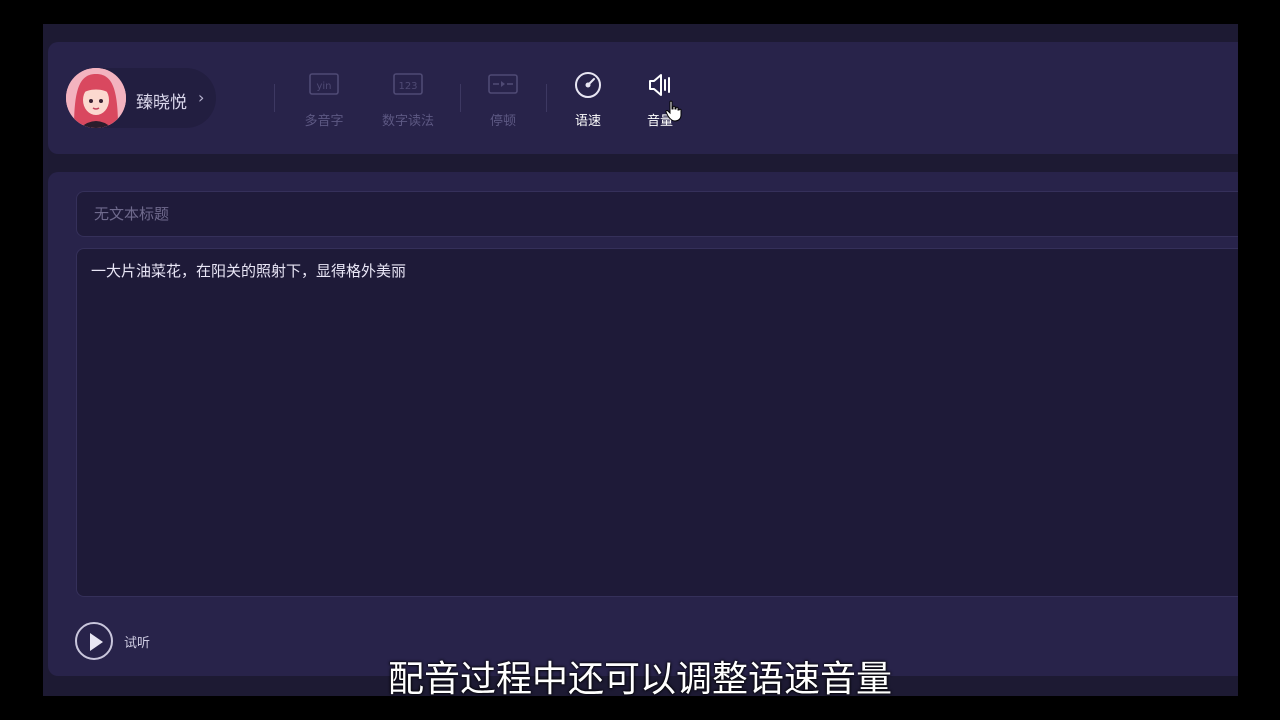 This screenshot has height=720, width=1280. I want to click on speed-gauge-icon, so click(588, 85).